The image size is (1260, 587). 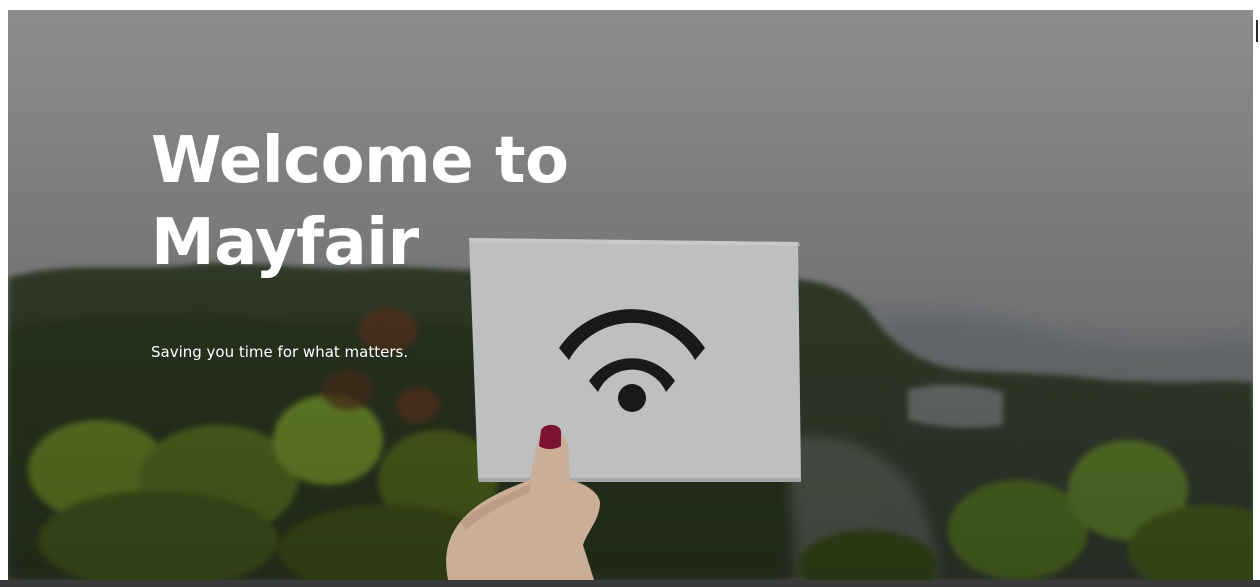 I want to click on bottom-edge-strip, so click(x=630, y=583).